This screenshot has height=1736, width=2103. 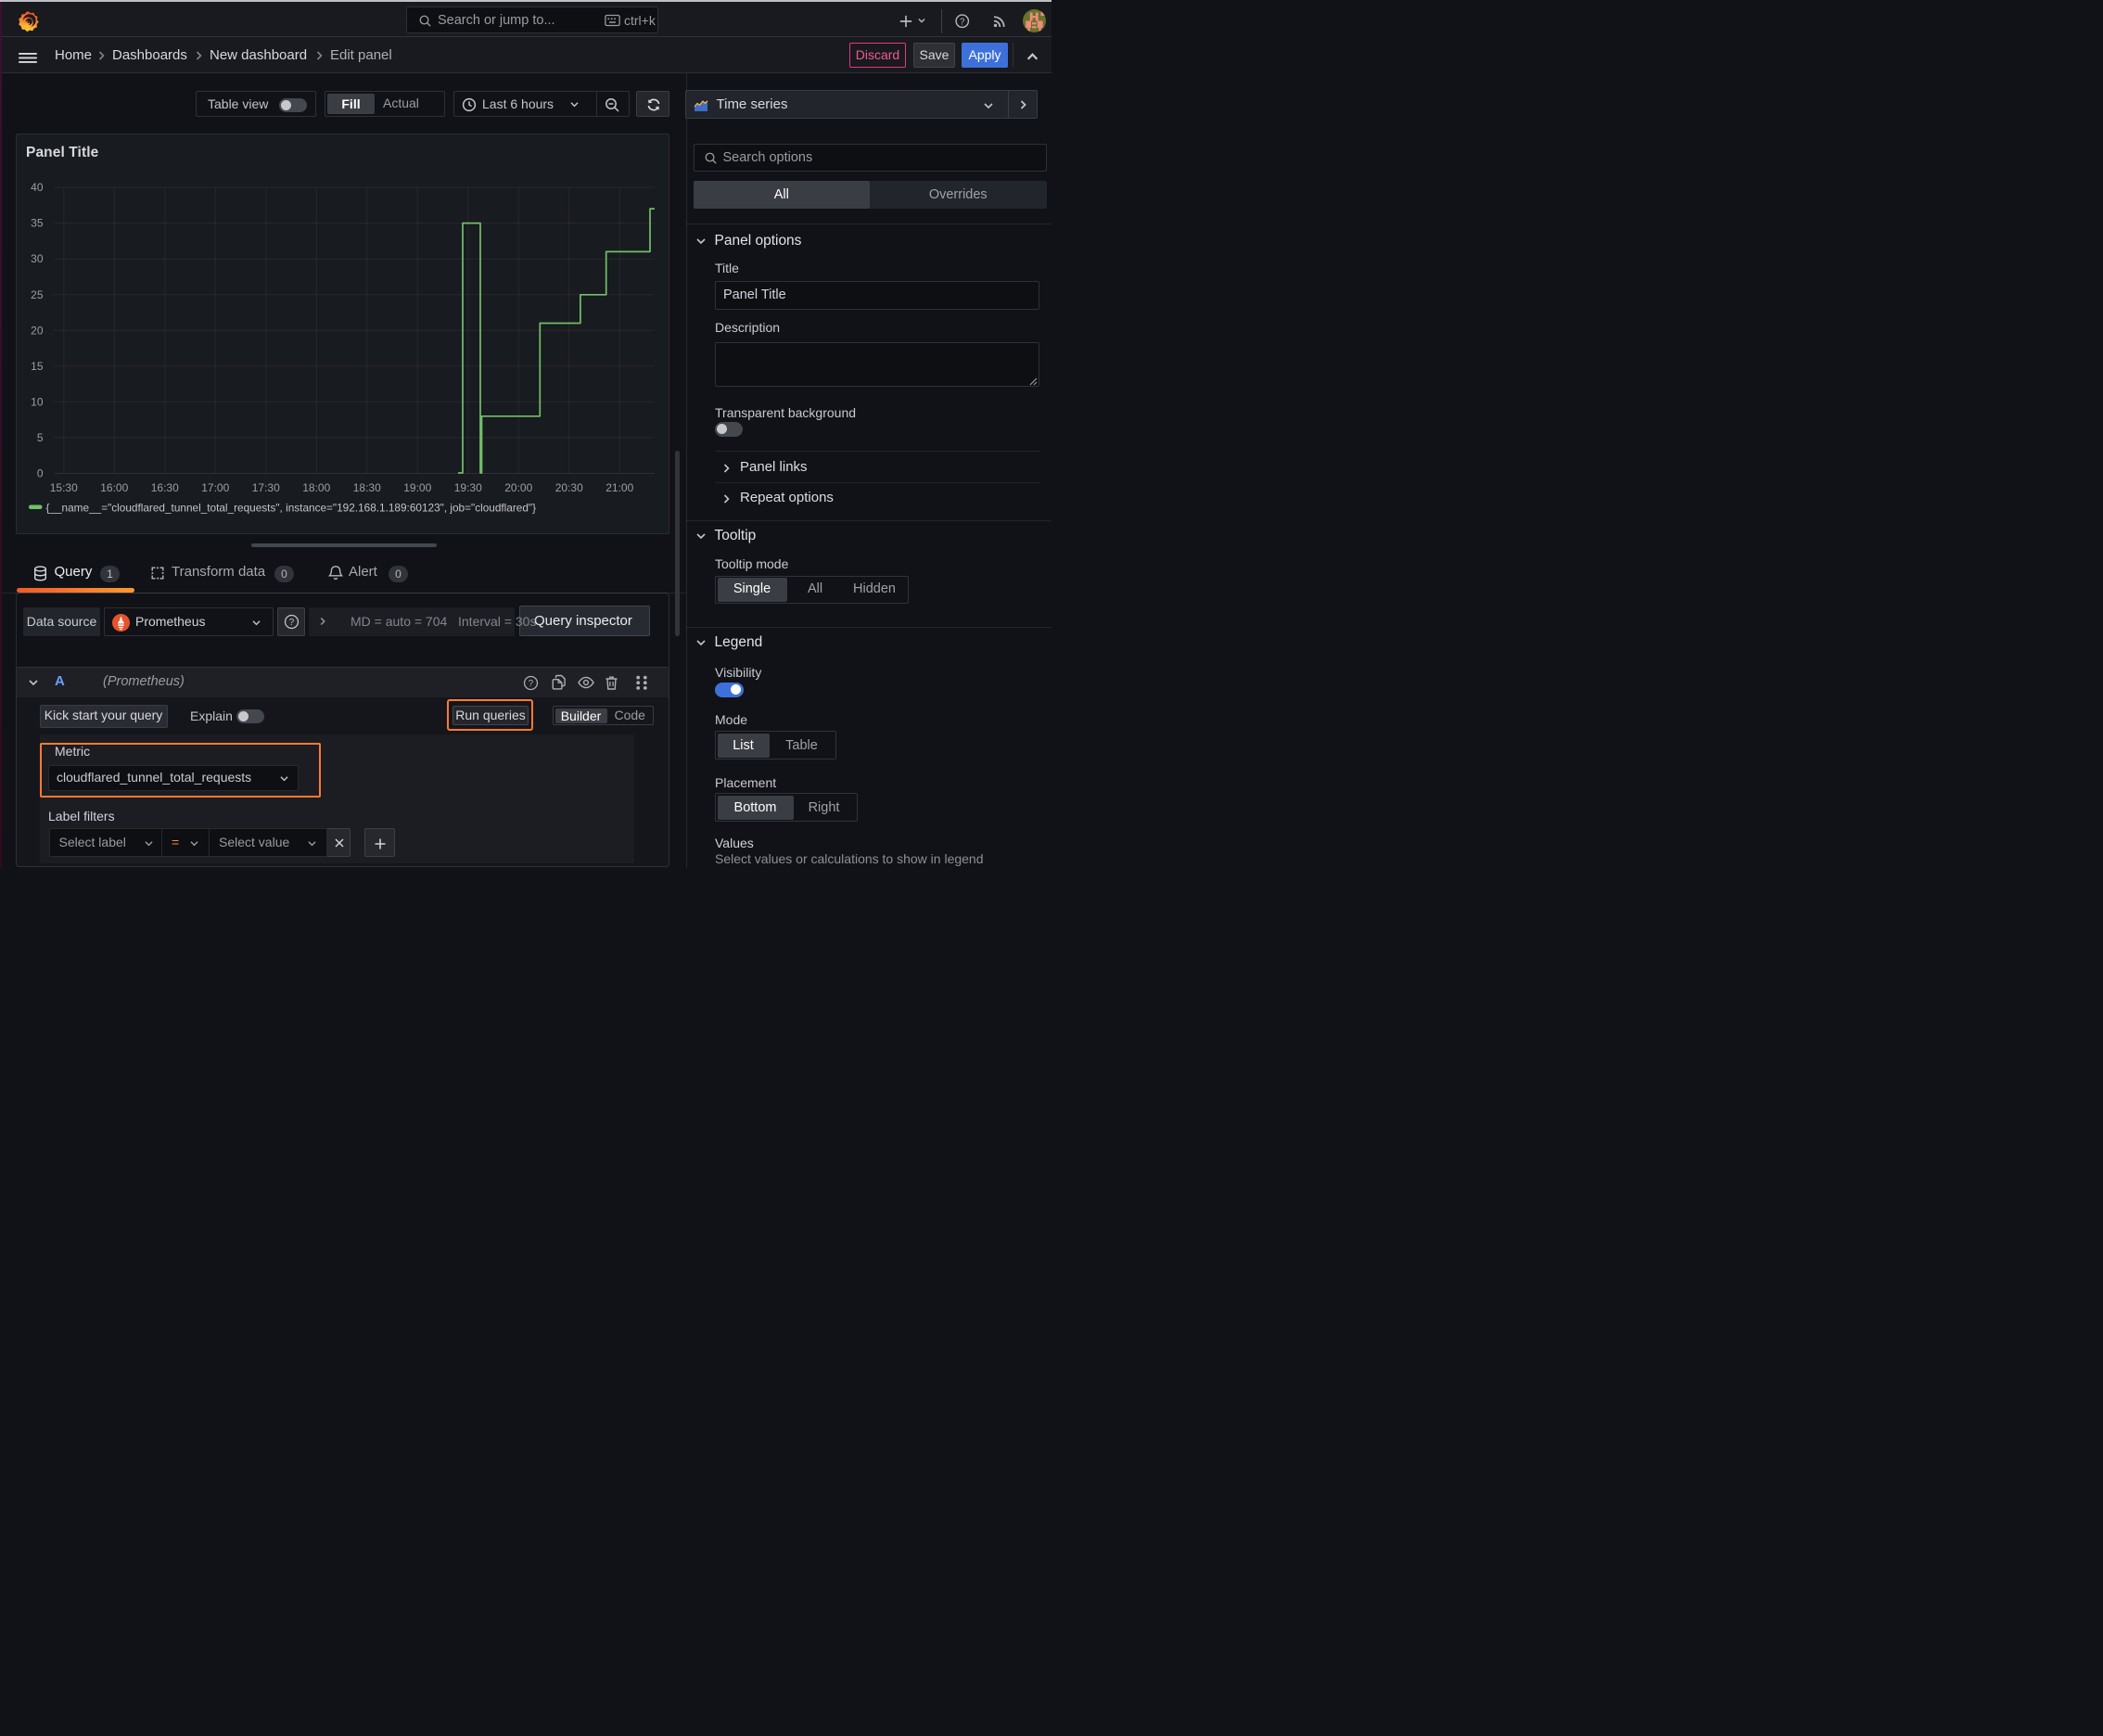 I want to click on svg-text: 5, so click(x=40, y=437).